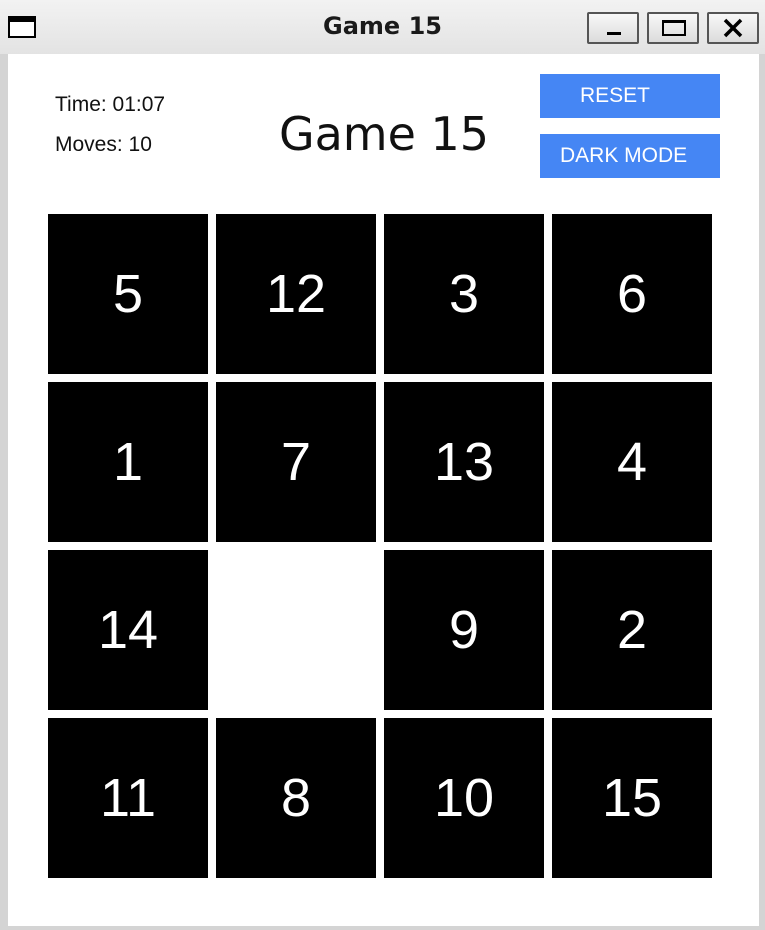 Image resolution: width=765 pixels, height=930 pixels. I want to click on puzzle-tile: 3, so click(464, 294).